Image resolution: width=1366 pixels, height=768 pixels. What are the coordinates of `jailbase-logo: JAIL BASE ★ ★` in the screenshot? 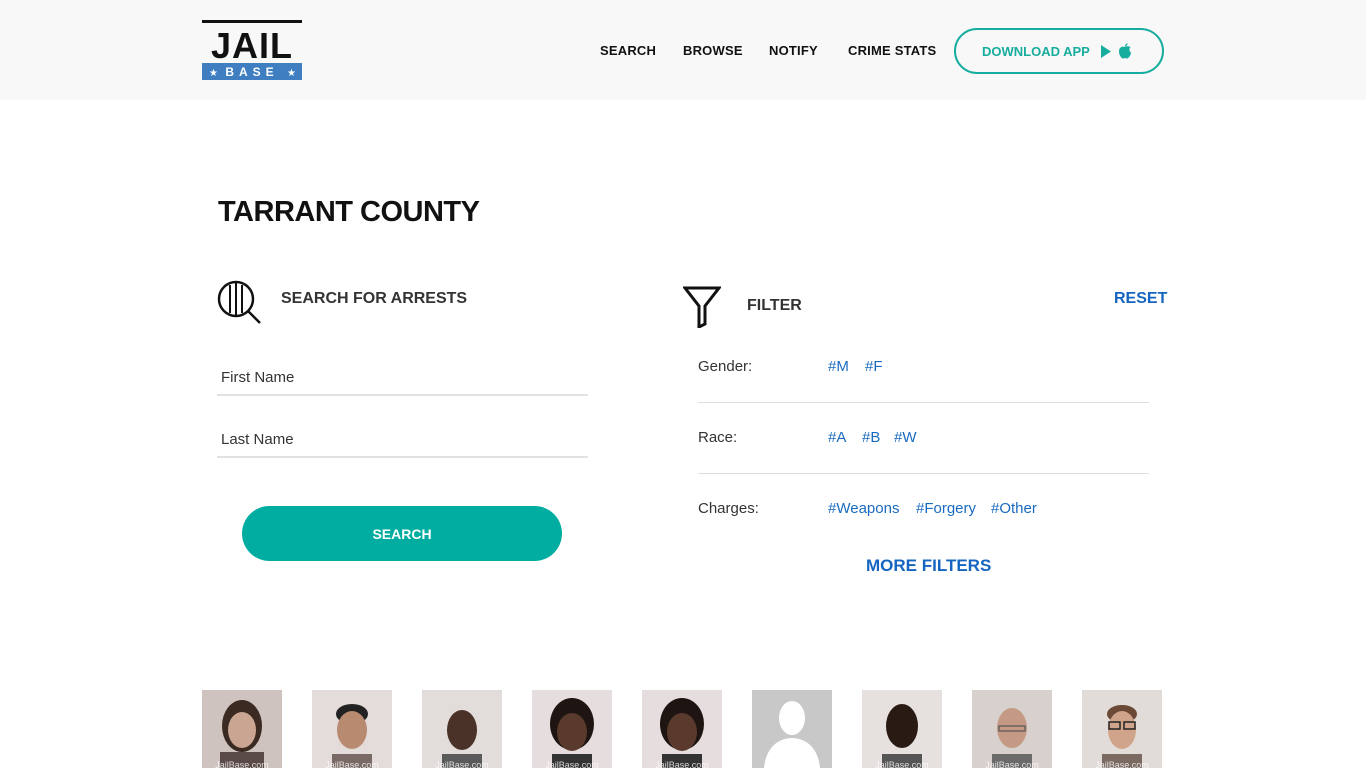 It's located at (252, 50).